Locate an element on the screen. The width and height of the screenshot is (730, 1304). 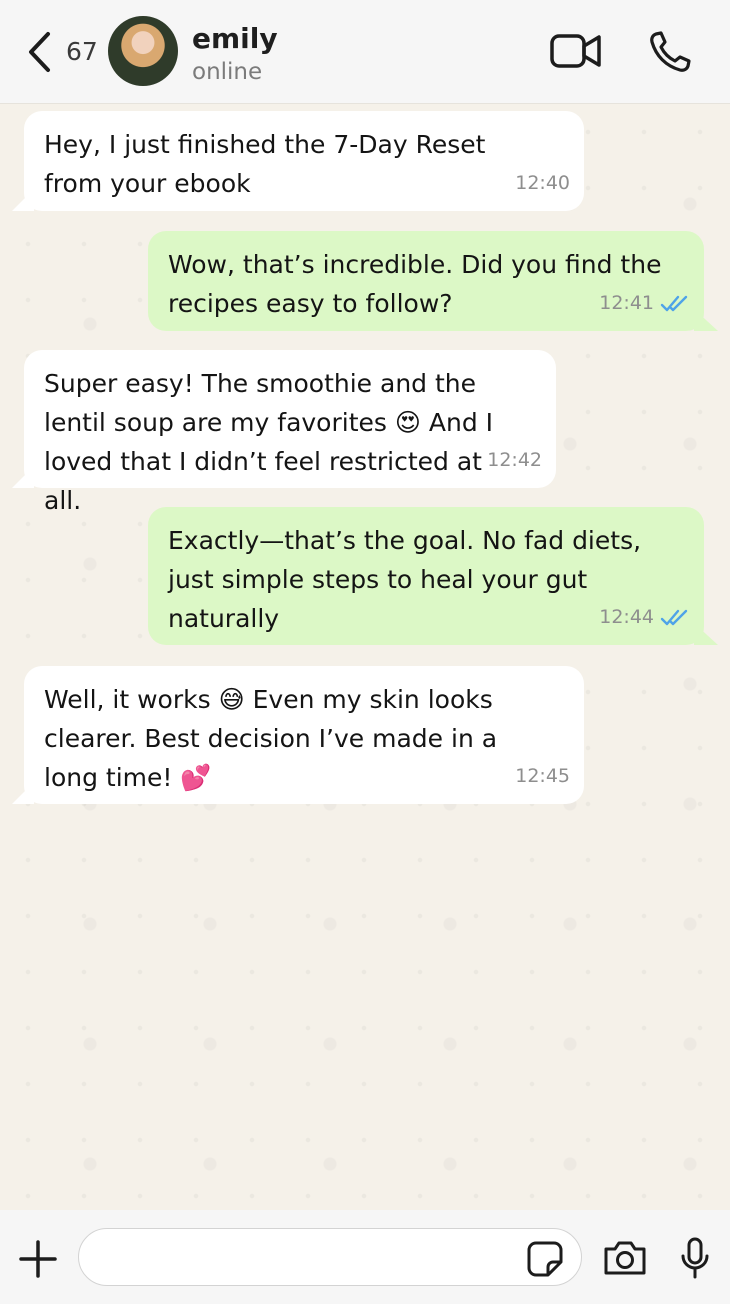
emoji: 😍 is located at coordinates (407, 422).